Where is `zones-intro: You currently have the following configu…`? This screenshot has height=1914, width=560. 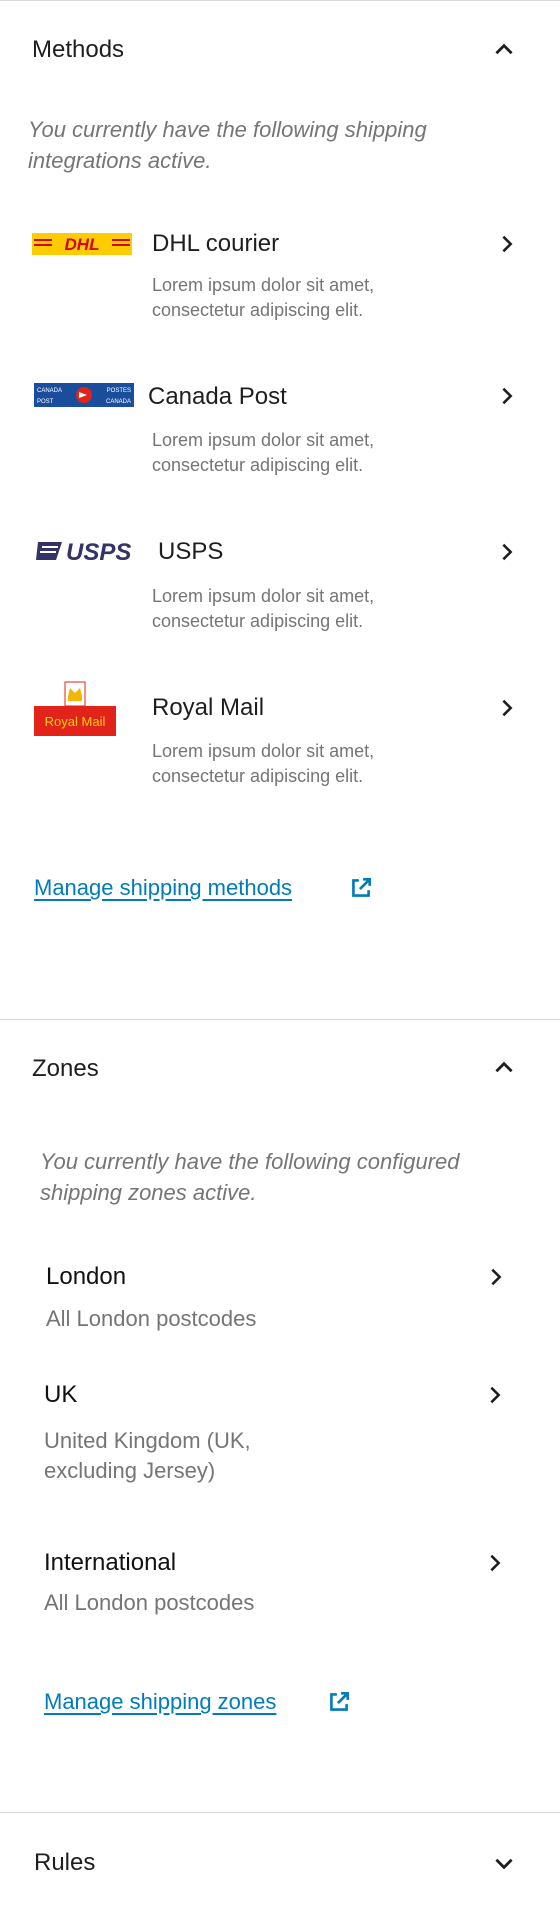 zones-intro: You currently have the following configu… is located at coordinates (250, 1177).